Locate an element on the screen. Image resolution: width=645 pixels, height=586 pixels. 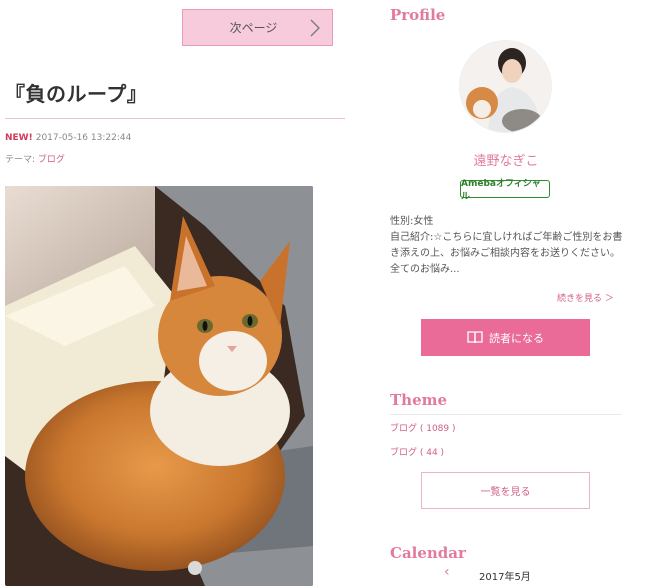
article-theme: テーマ: ブログ is located at coordinates (35, 158).